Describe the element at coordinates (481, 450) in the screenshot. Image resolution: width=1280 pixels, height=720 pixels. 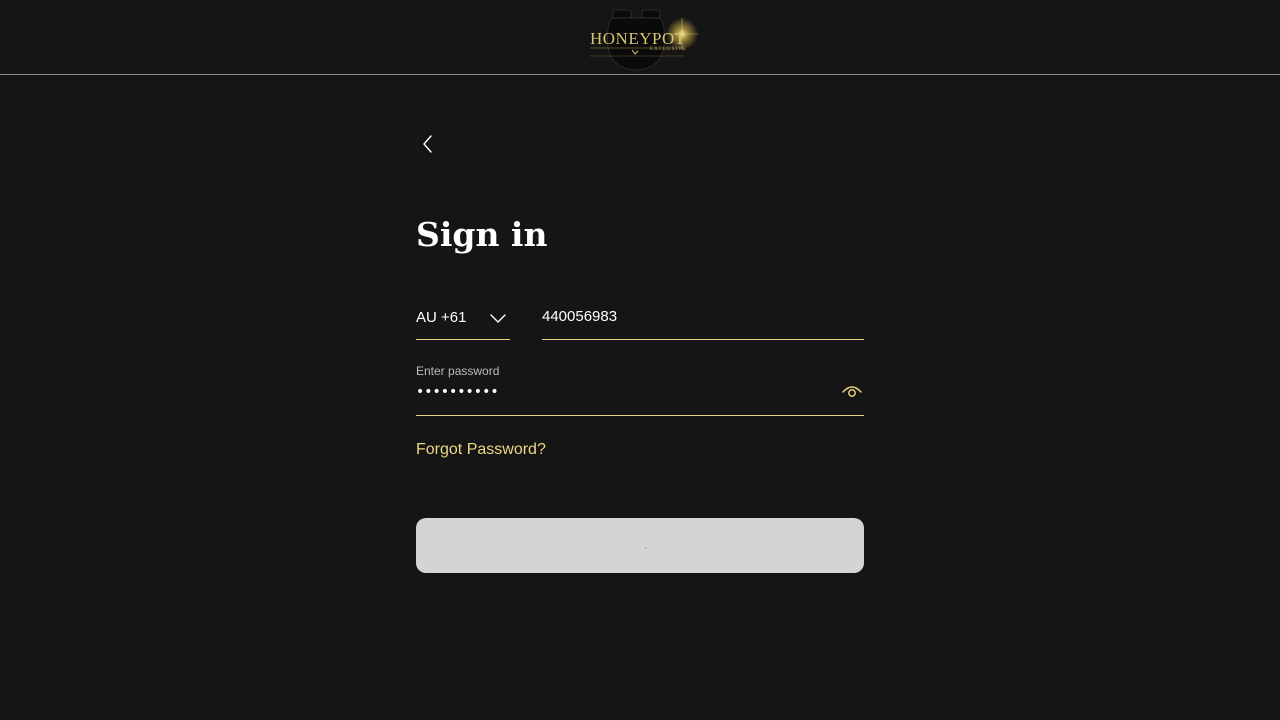
I see `forgot-password-link: Forgot Password?` at that location.